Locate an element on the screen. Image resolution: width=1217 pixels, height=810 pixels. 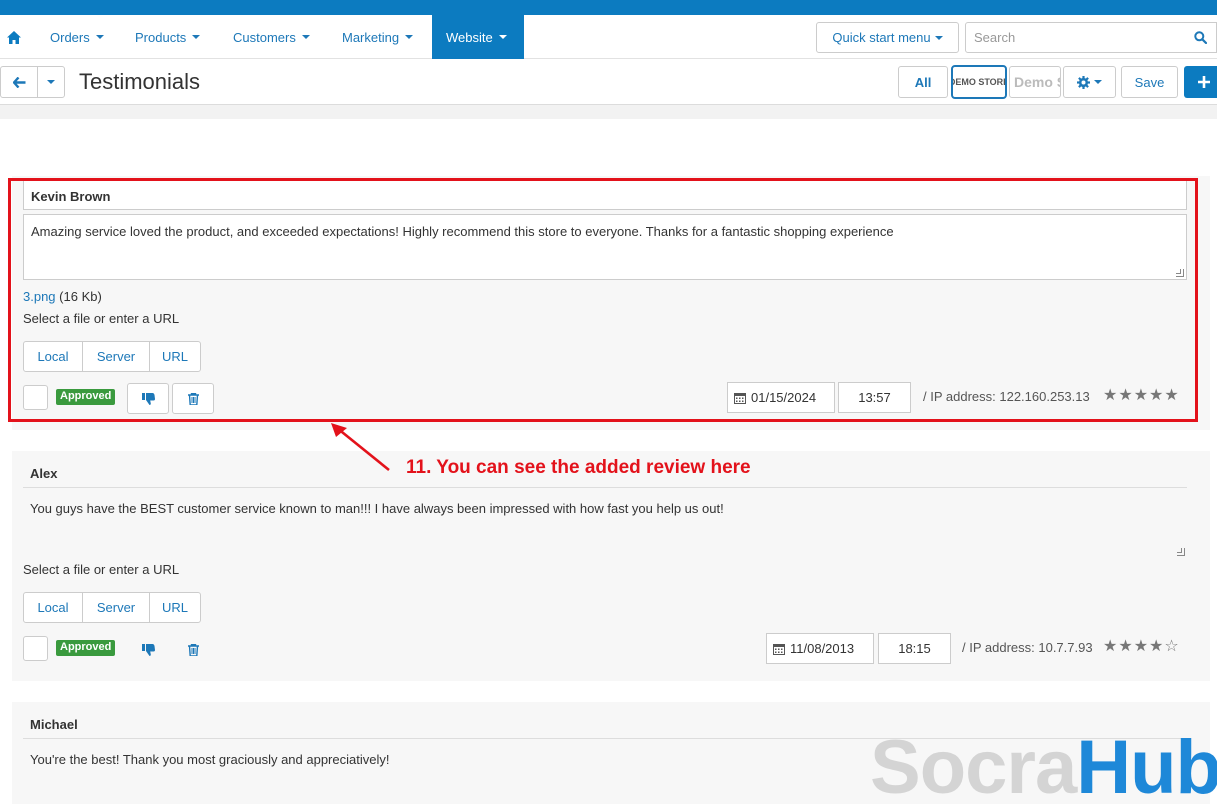
nav-orders-label: Orders is located at coordinates (70, 37).